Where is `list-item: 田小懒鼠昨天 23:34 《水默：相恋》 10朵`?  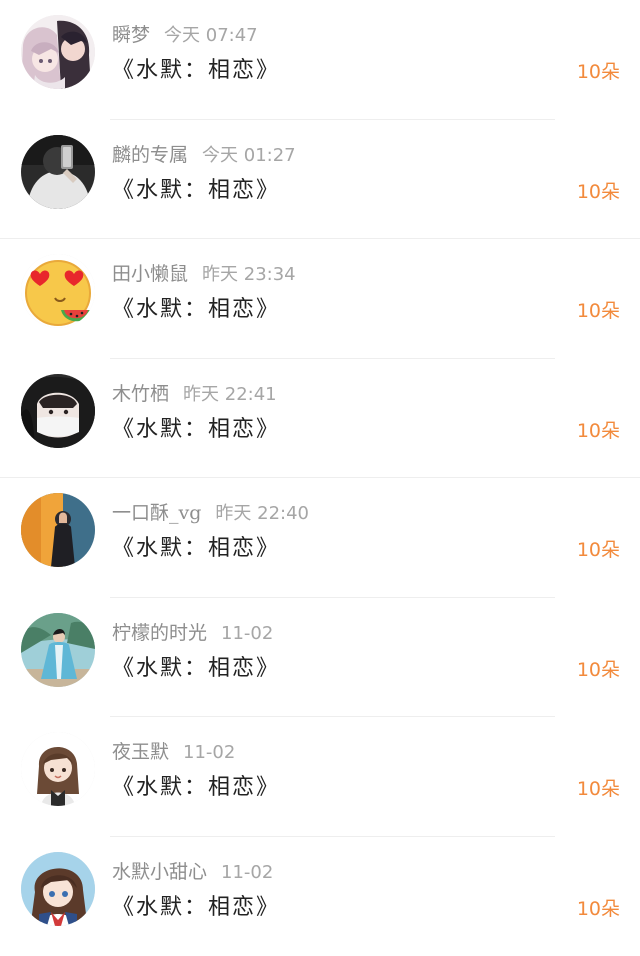
list-item: 田小懒鼠昨天 23:34 《水默：相恋》 10朵 is located at coordinates (320, 299).